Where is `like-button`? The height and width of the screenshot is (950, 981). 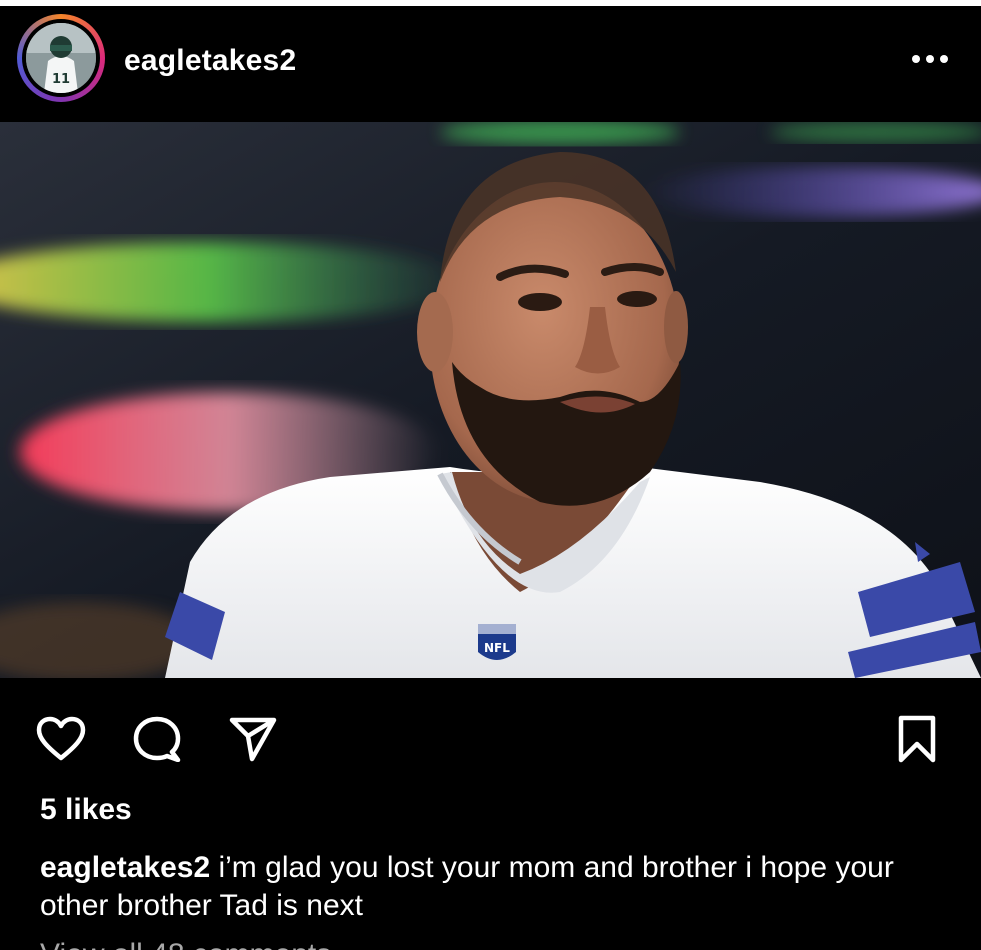 like-button is located at coordinates (61, 739).